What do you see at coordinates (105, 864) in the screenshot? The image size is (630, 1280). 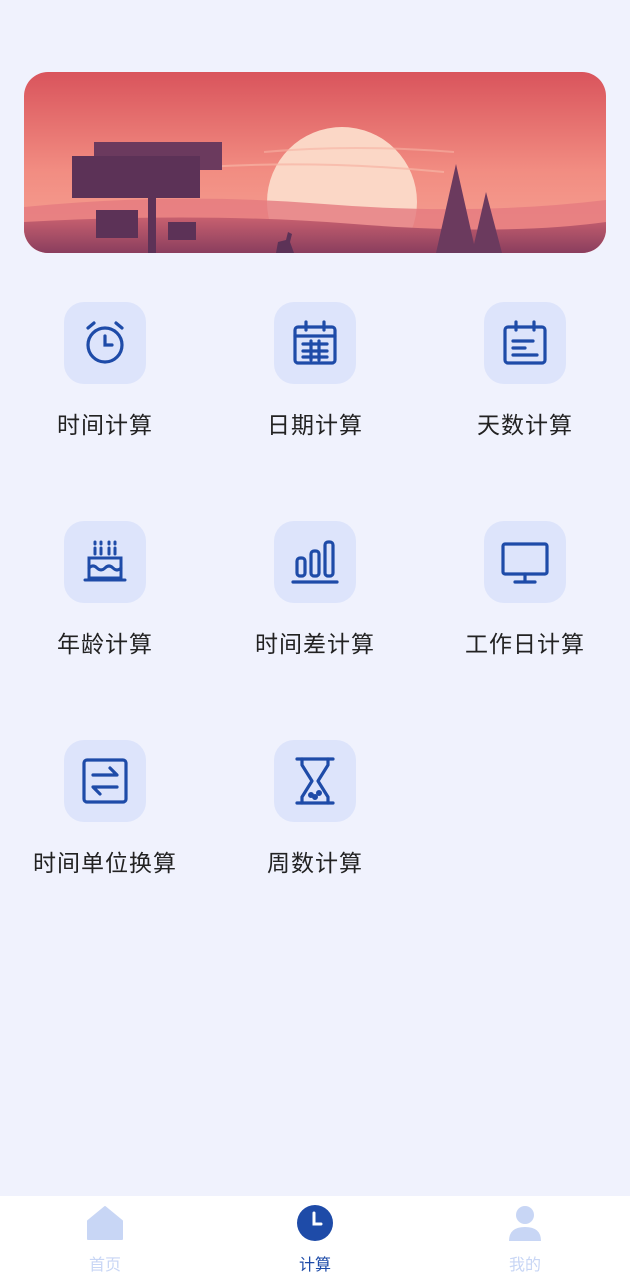 I see `feature-label: 时间单位换算` at bounding box center [105, 864].